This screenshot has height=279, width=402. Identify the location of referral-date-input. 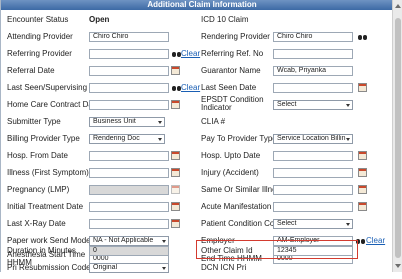
(129, 71).